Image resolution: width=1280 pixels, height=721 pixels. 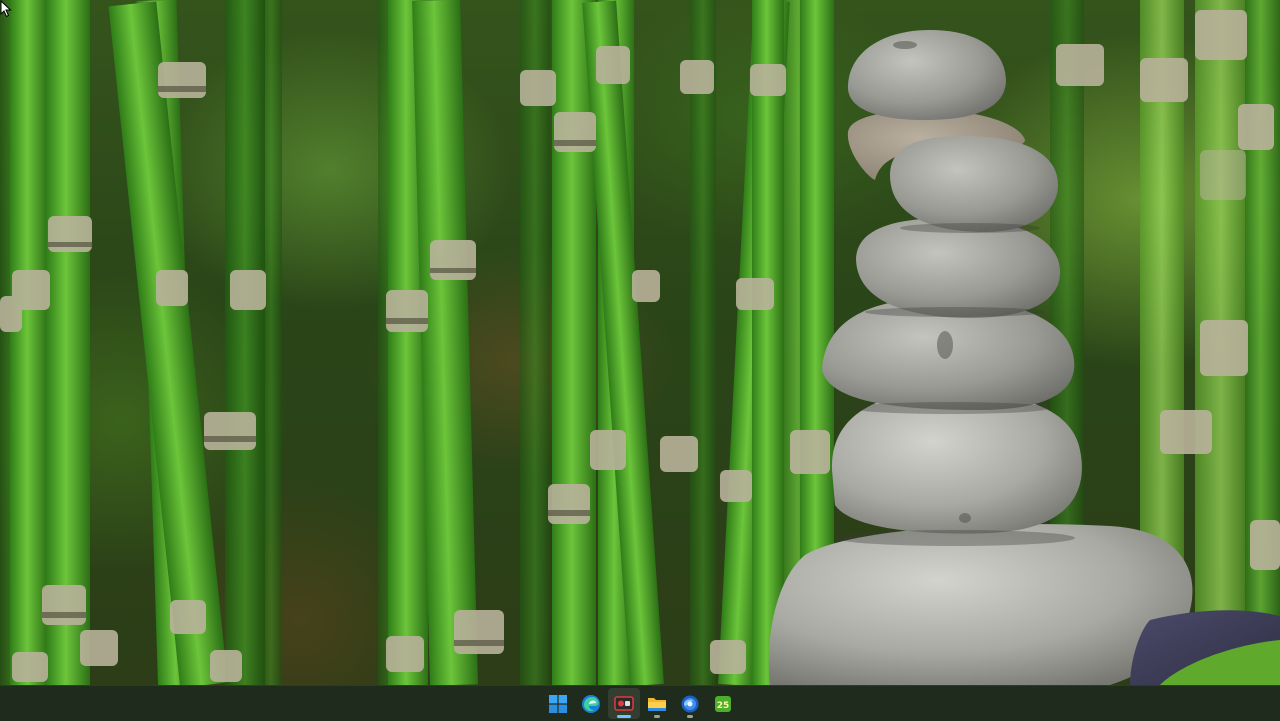 I want to click on edge-browser-button, so click(x=591, y=703).